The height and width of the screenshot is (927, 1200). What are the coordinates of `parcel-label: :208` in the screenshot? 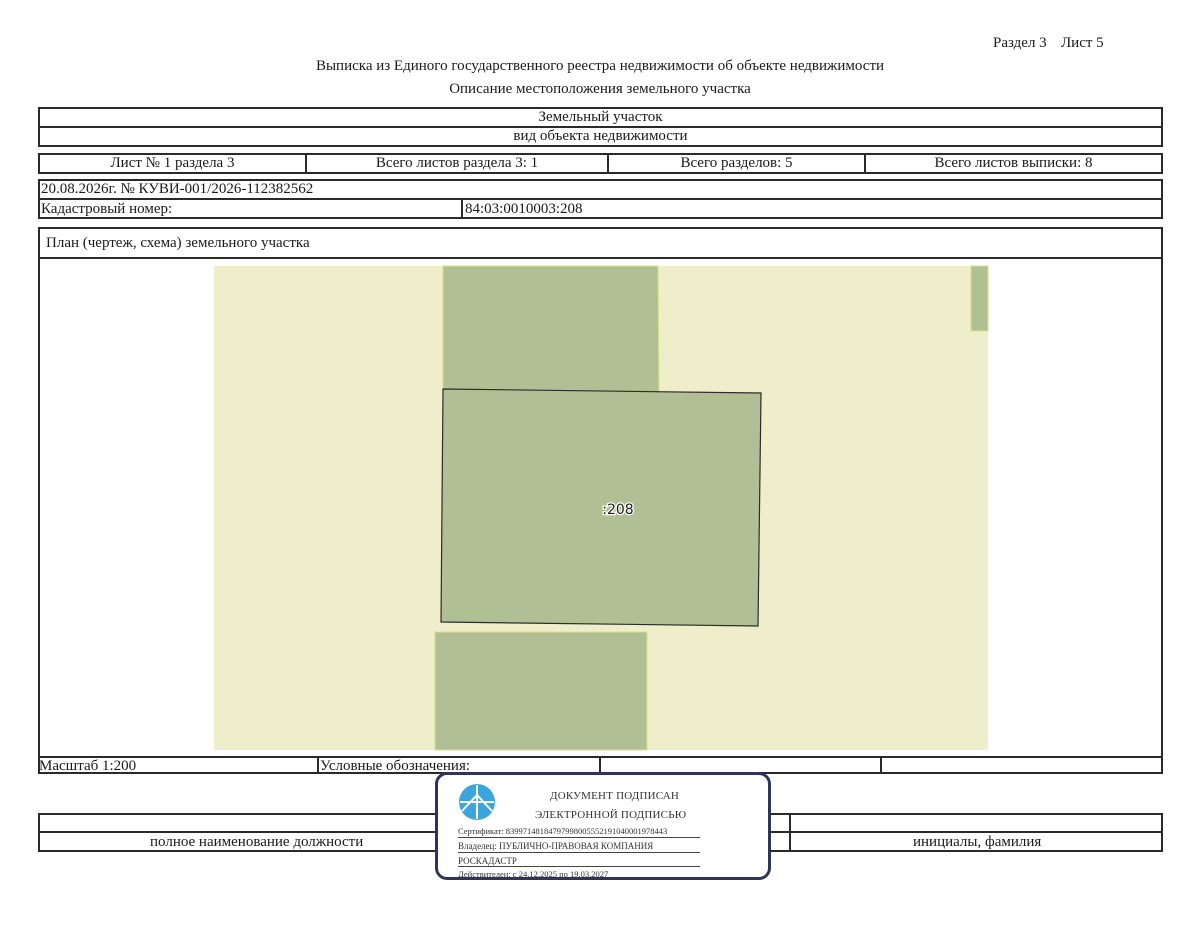 It's located at (617, 510).